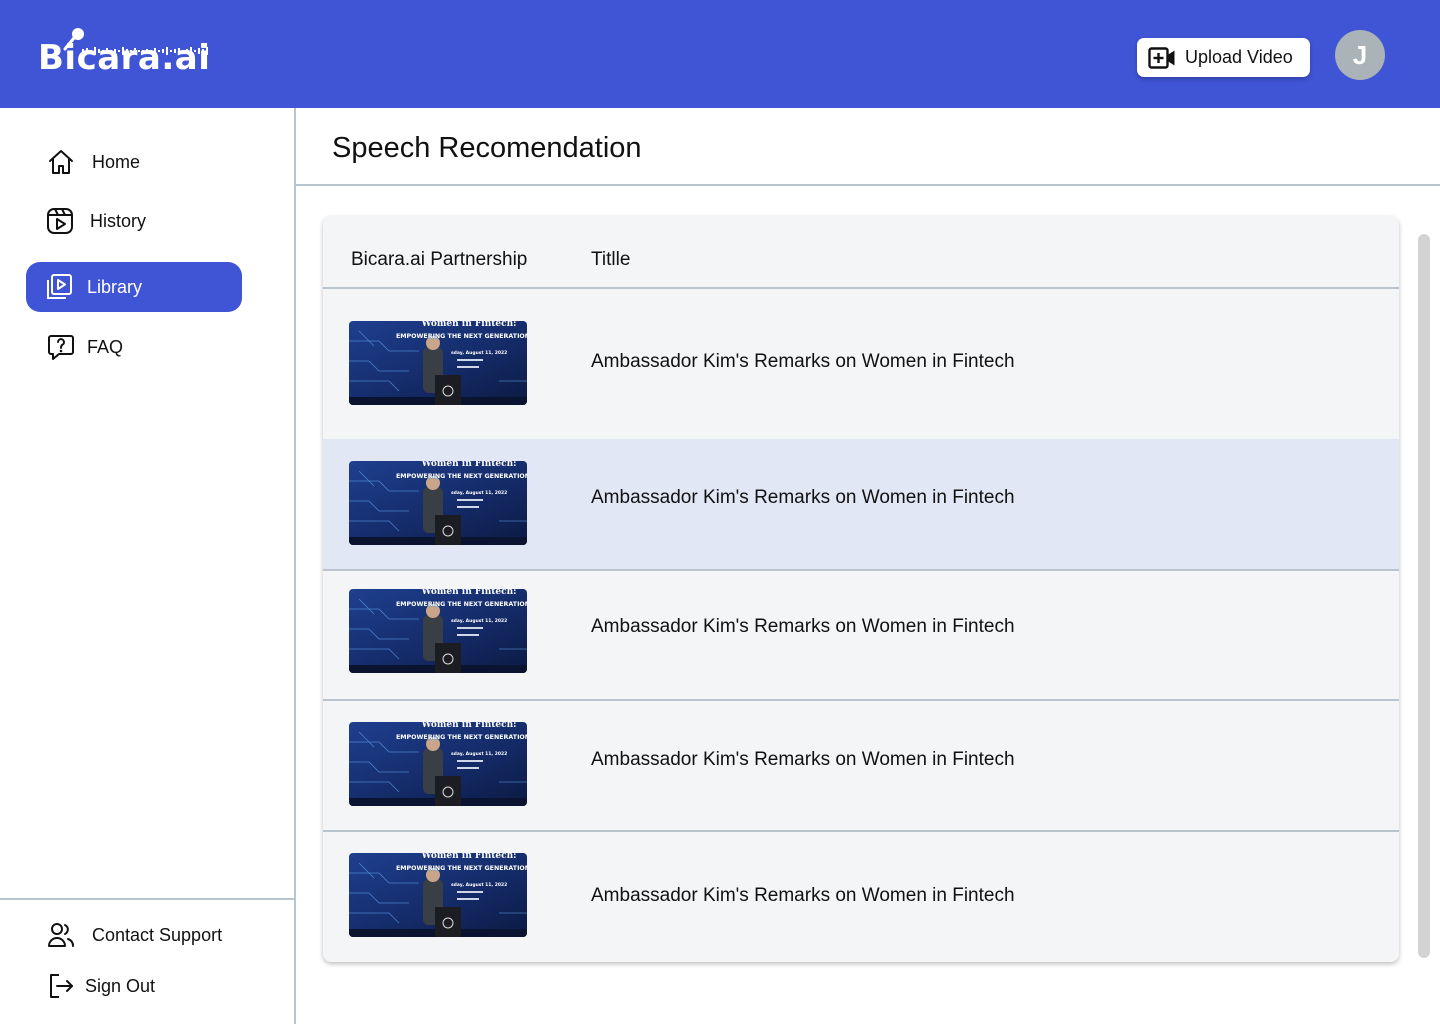  I want to click on page-title: Speech Recomendation, so click(487, 148).